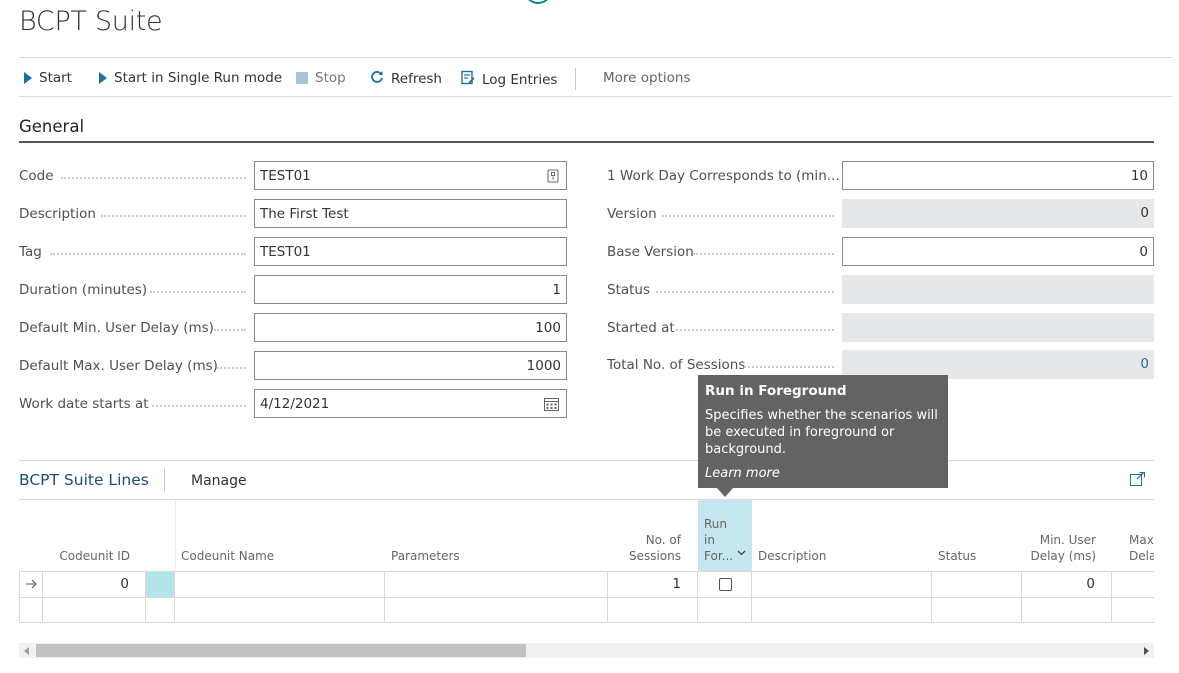  Describe the element at coordinates (55, 78) in the screenshot. I see `start-label: Start` at that location.